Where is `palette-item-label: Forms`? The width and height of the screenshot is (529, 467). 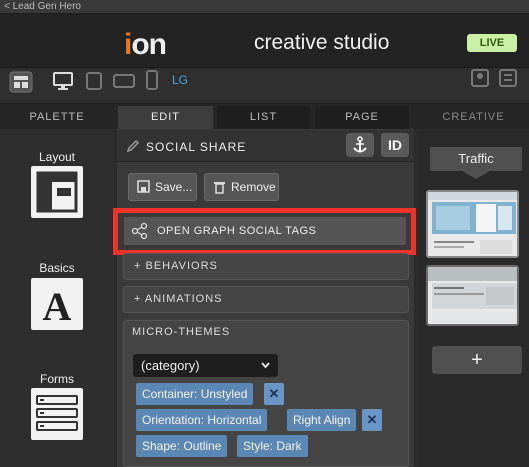
palette-item-label: Forms is located at coordinates (57, 379).